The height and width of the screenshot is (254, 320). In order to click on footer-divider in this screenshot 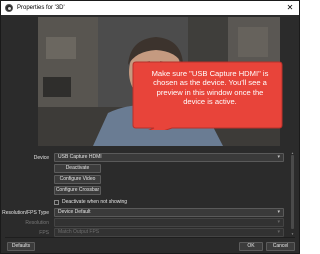, I will do `click(150, 237)`.